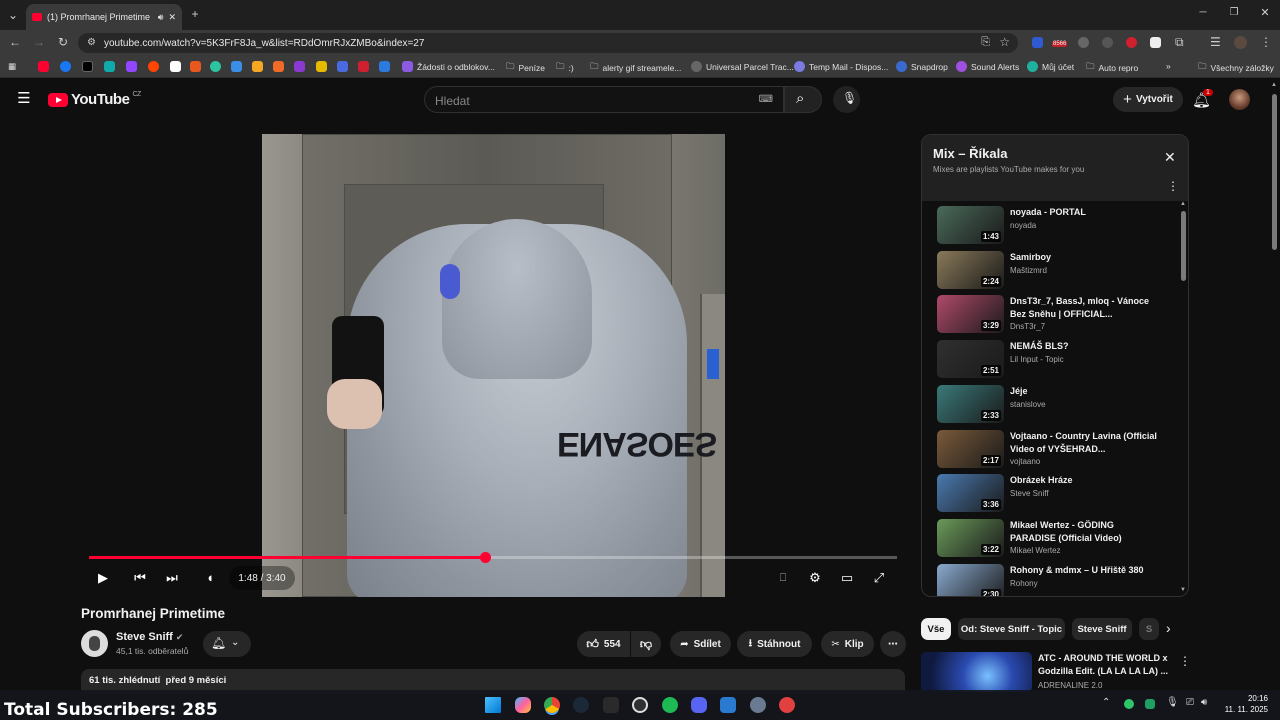 The width and height of the screenshot is (1280, 720). Describe the element at coordinates (936, 629) in the screenshot. I see `chip-all: Vše` at that location.